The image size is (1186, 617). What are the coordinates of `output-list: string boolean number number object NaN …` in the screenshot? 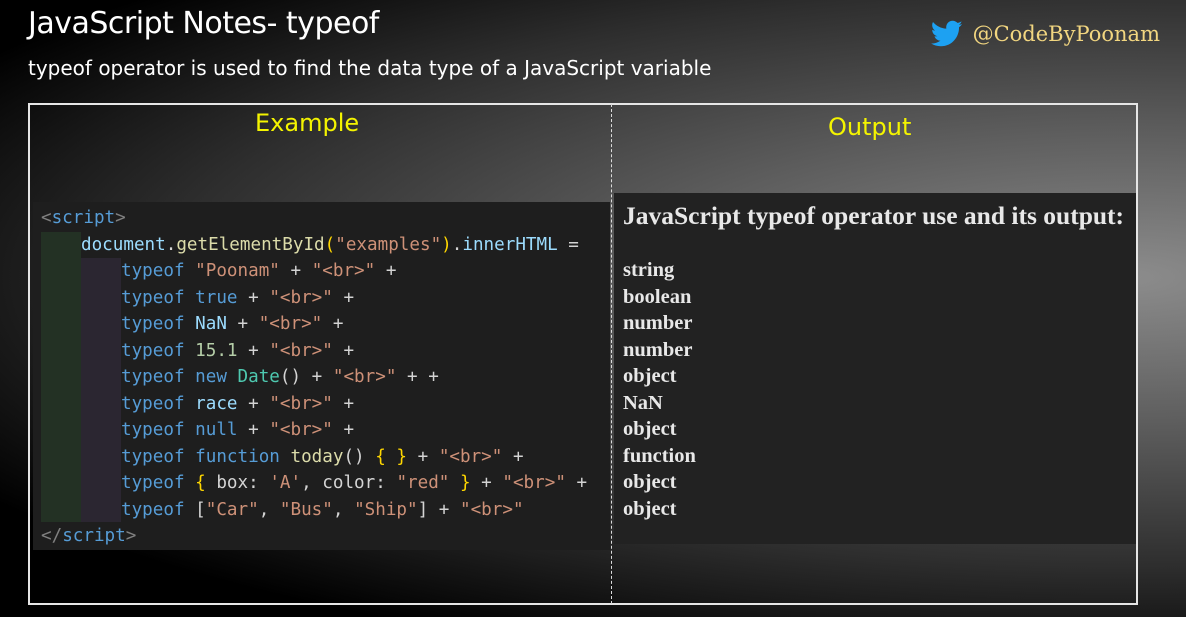 It's located at (659, 389).